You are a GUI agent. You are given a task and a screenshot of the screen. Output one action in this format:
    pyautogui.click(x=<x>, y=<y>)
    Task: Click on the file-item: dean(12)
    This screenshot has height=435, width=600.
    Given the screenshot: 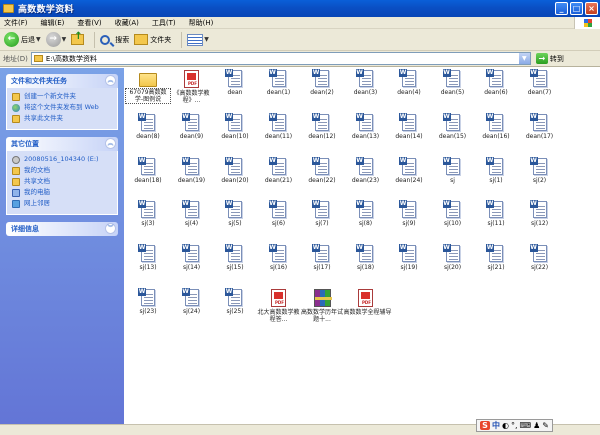 What is the action you would take?
    pyautogui.click(x=322, y=126)
    